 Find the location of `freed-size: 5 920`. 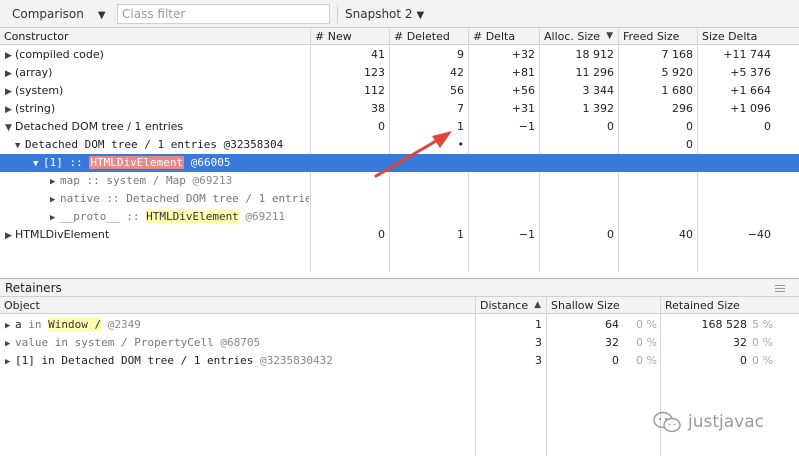

freed-size: 5 920 is located at coordinates (677, 72).